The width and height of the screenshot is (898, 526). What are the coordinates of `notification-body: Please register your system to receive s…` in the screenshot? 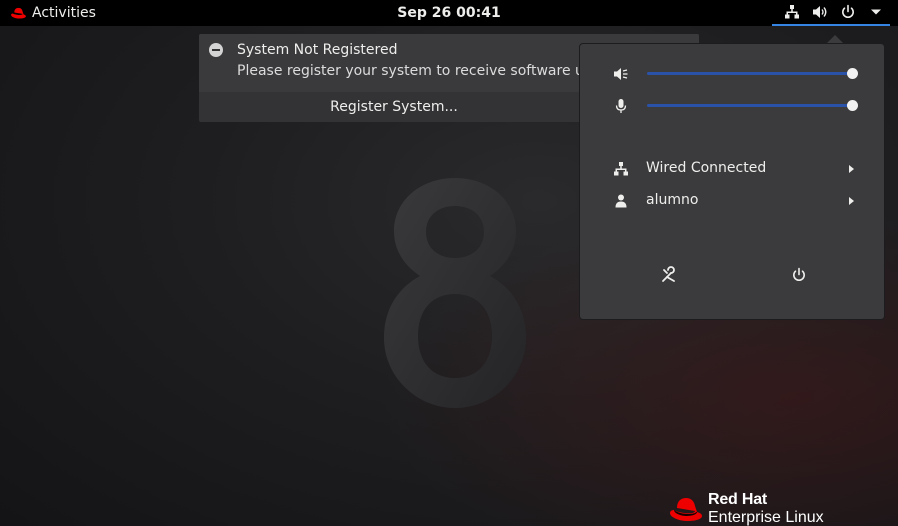 It's located at (424, 71).